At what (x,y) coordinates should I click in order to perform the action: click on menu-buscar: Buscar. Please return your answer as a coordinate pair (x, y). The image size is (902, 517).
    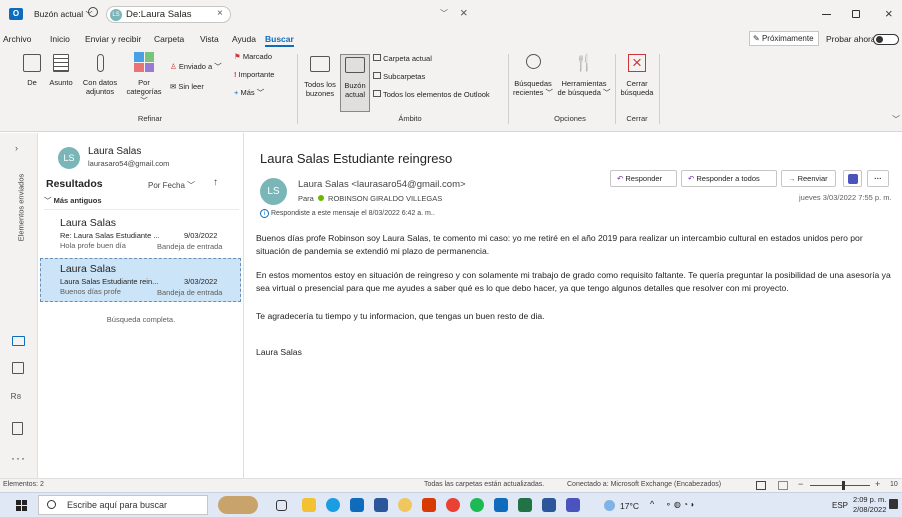
    Looking at the image, I should click on (279, 40).